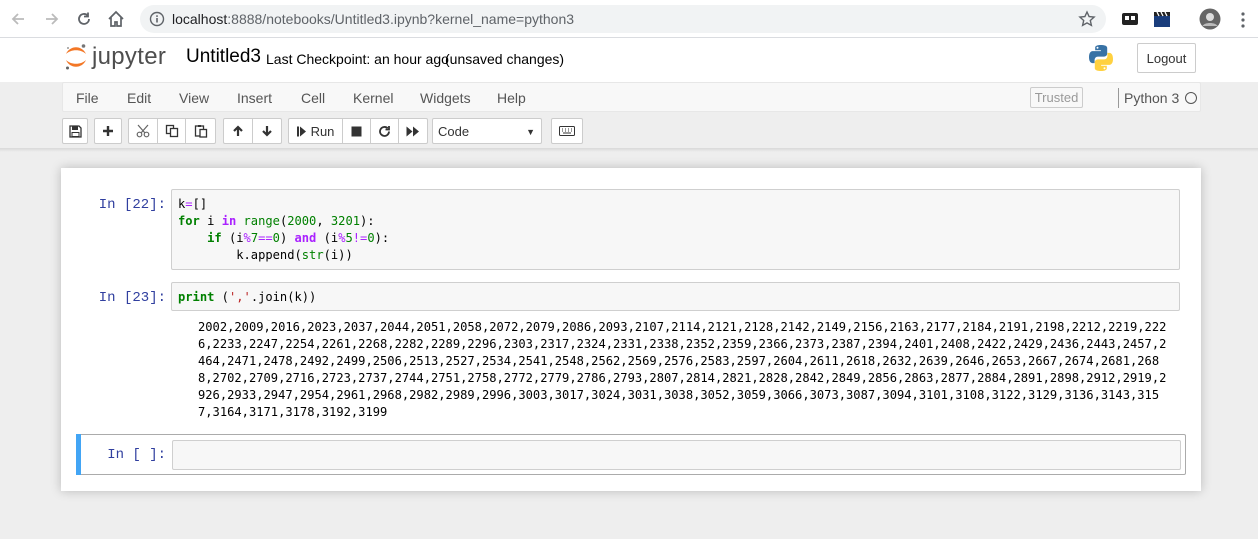 The height and width of the screenshot is (539, 1258). Describe the element at coordinates (1166, 58) in the screenshot. I see `logout-button: Logout` at that location.